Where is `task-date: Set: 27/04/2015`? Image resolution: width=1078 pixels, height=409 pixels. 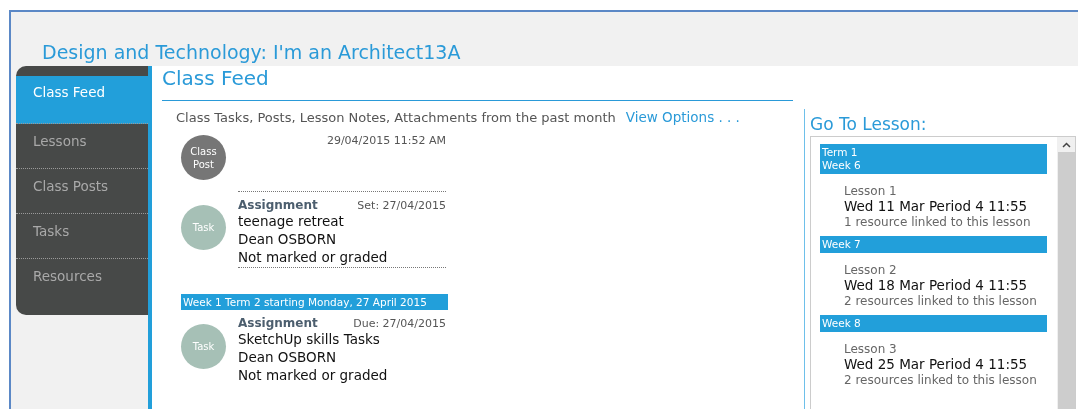
task-date: Set: 27/04/2015 is located at coordinates (401, 205).